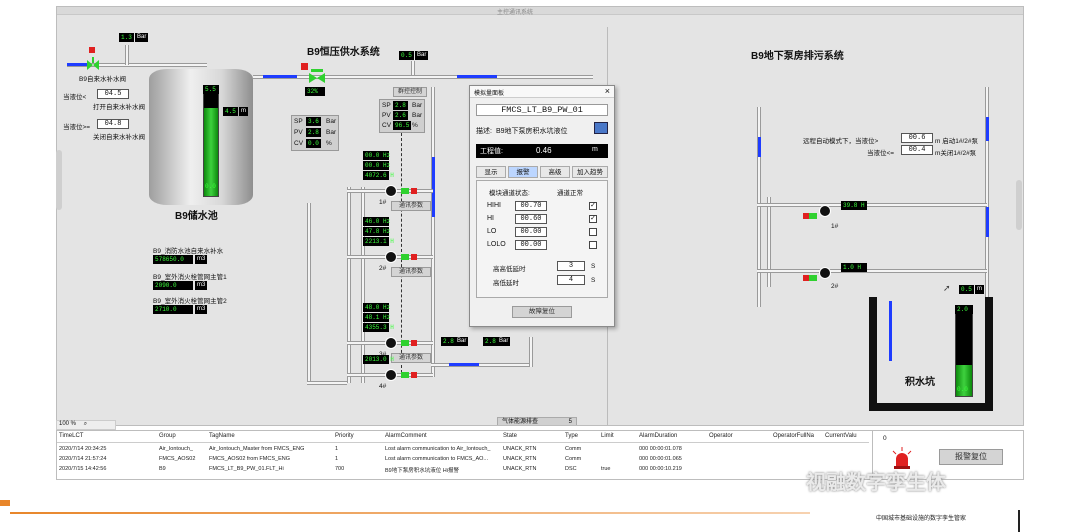 Image resolution: width=1080 pixels, height=532 pixels. I want to click on pump-2-comm-button: 通讯参数, so click(411, 272).